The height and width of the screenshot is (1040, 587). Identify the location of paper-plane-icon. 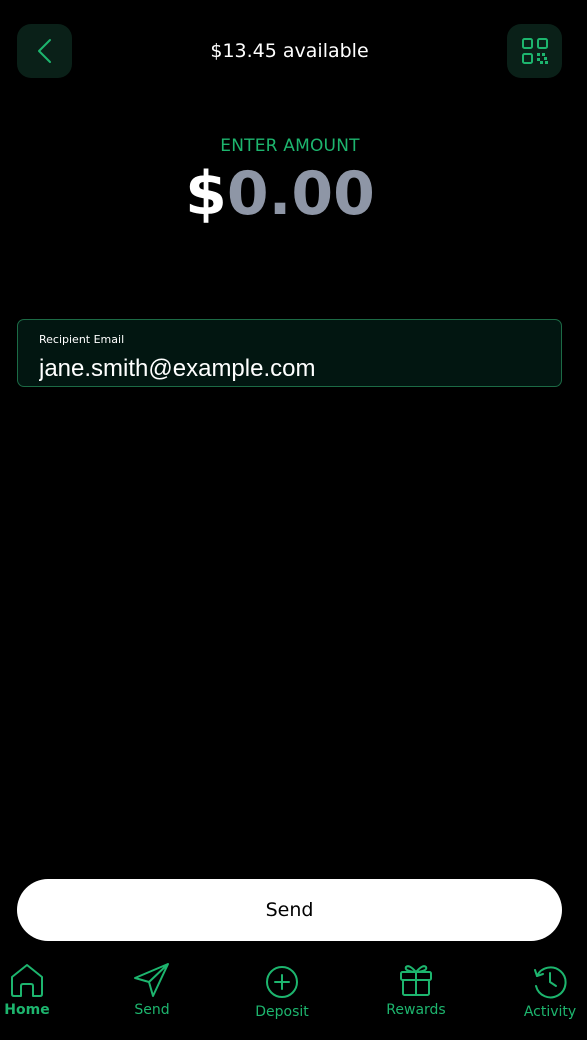
(151, 980).